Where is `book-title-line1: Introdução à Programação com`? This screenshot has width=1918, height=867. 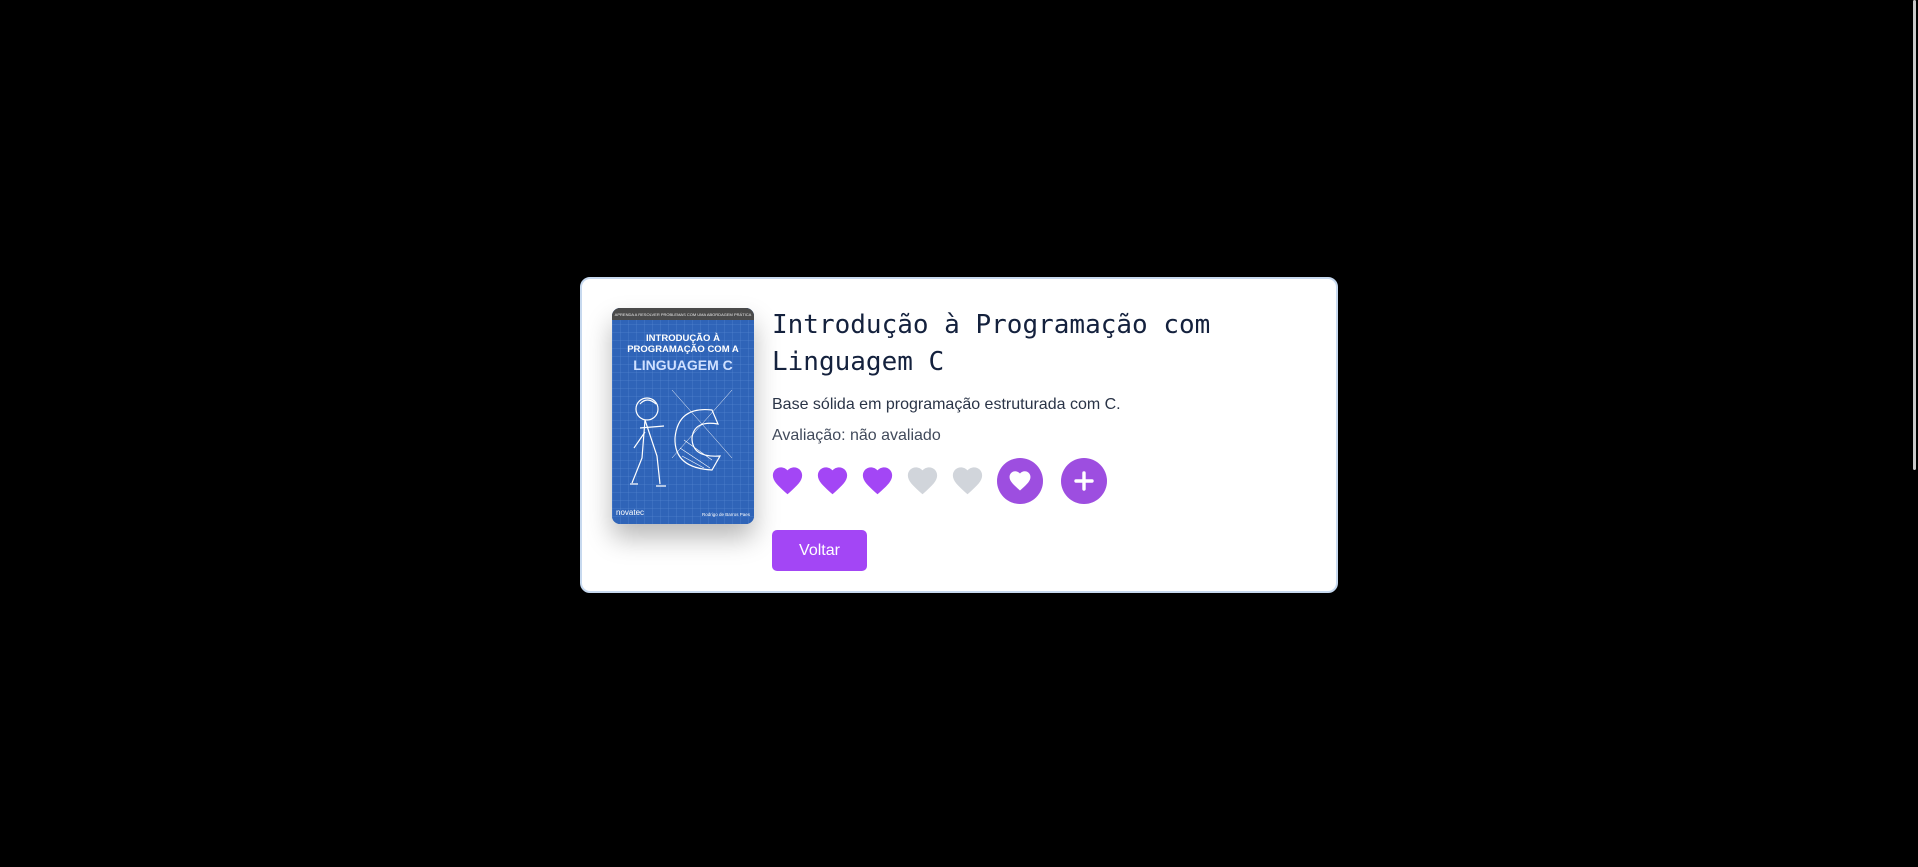 book-title-line1: Introdução à Programação com is located at coordinates (991, 325).